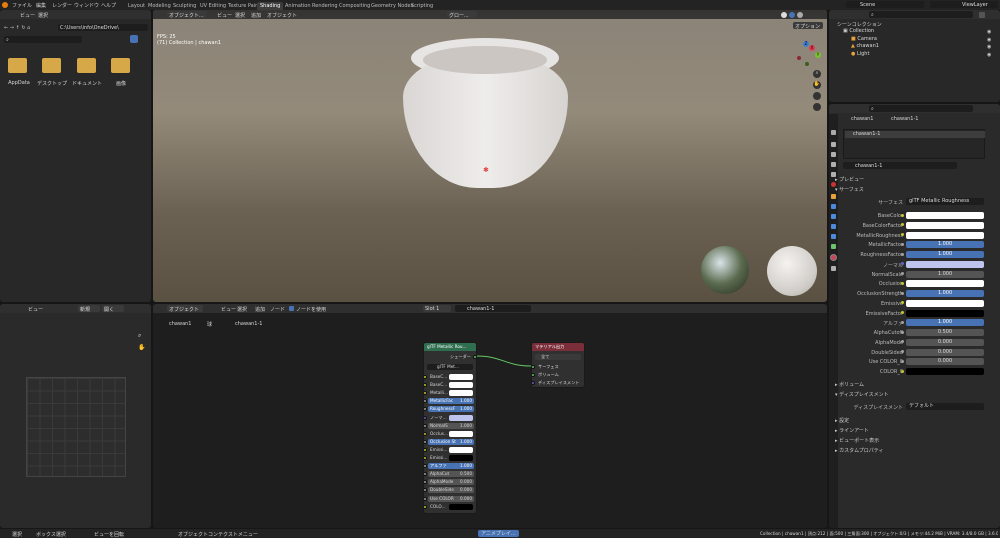  Describe the element at coordinates (808, 55) in the screenshot. I see `navigation-gizmo: X Y Z` at that location.